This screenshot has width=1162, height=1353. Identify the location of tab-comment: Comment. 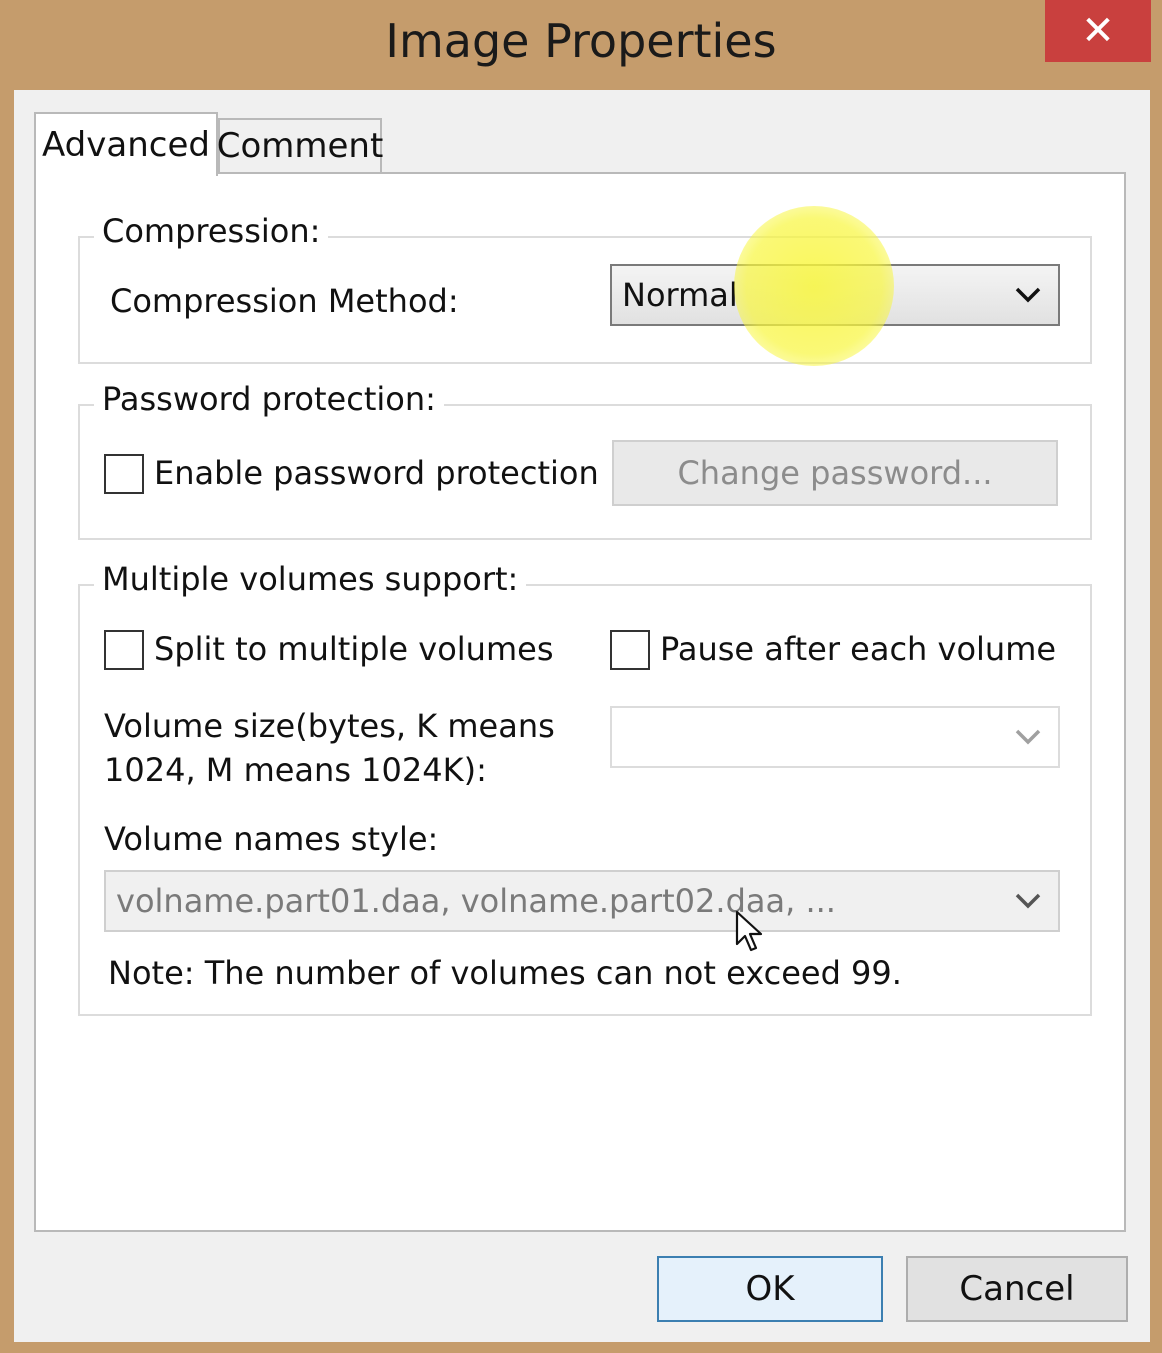
(300, 145).